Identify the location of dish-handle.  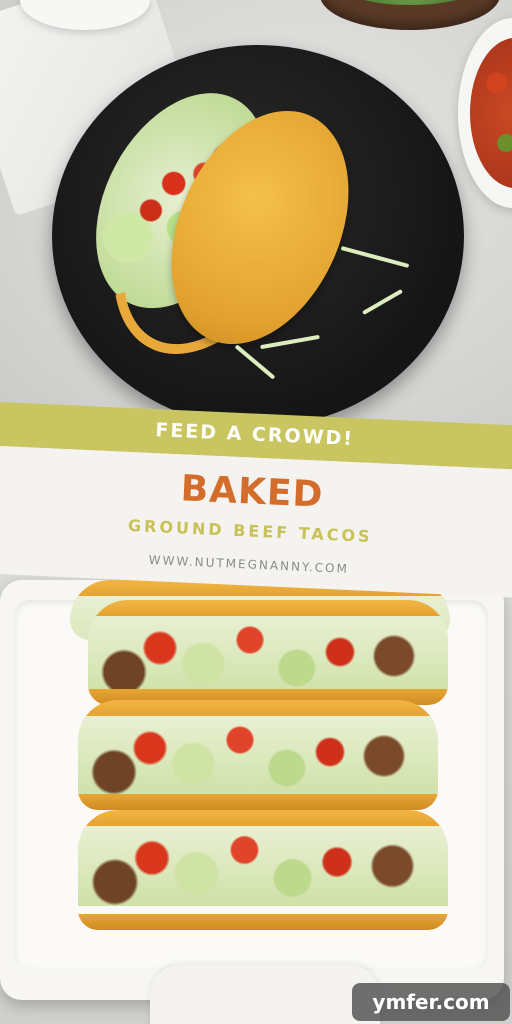
(265, 994).